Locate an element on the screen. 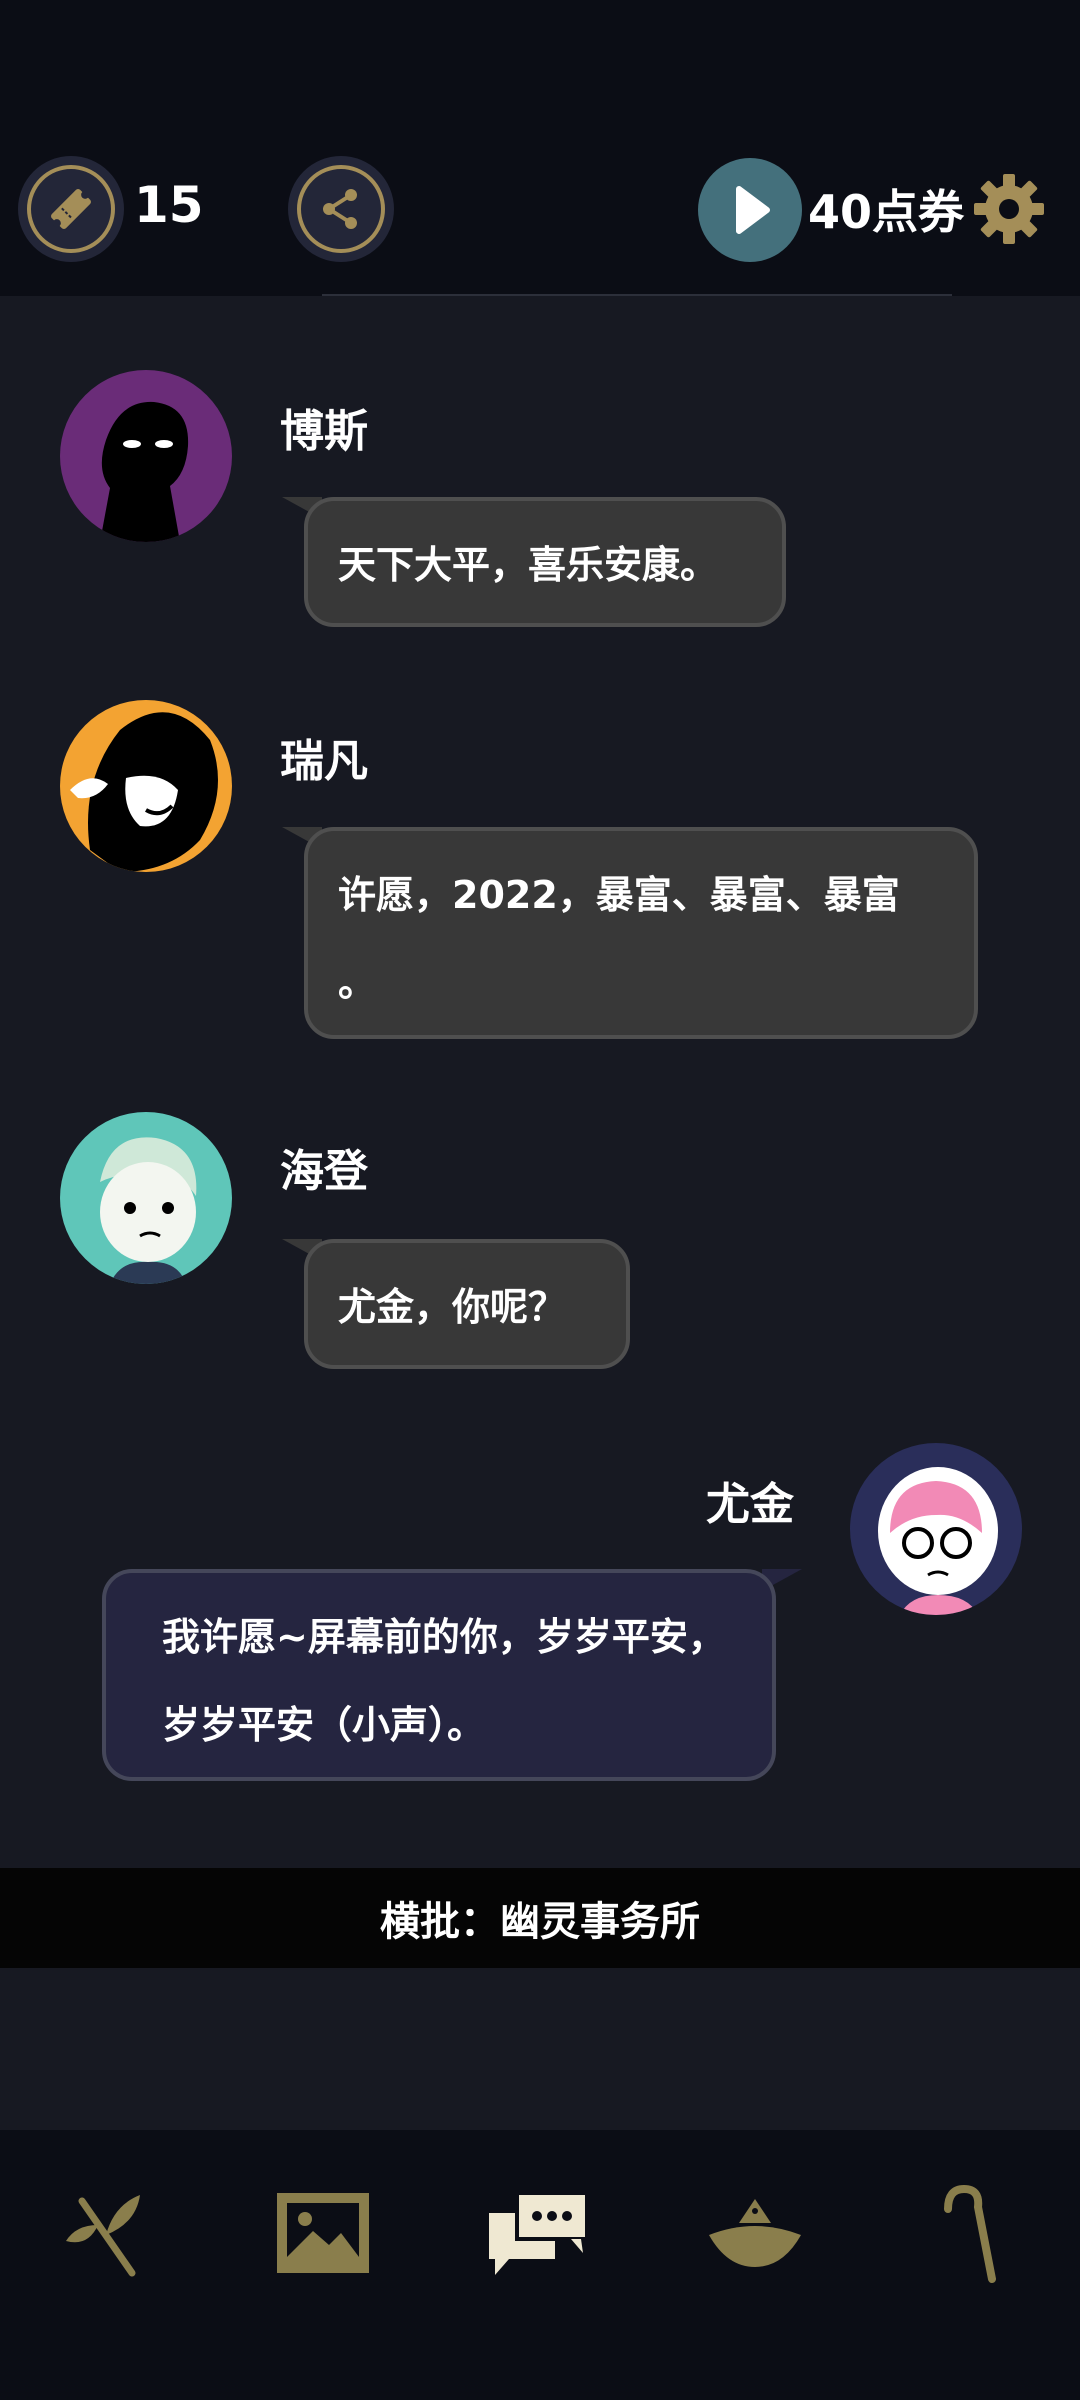 This screenshot has height=2400, width=1080. message-text-line: 许愿，2022，暴富、暴富、暴富 is located at coordinates (619, 895).